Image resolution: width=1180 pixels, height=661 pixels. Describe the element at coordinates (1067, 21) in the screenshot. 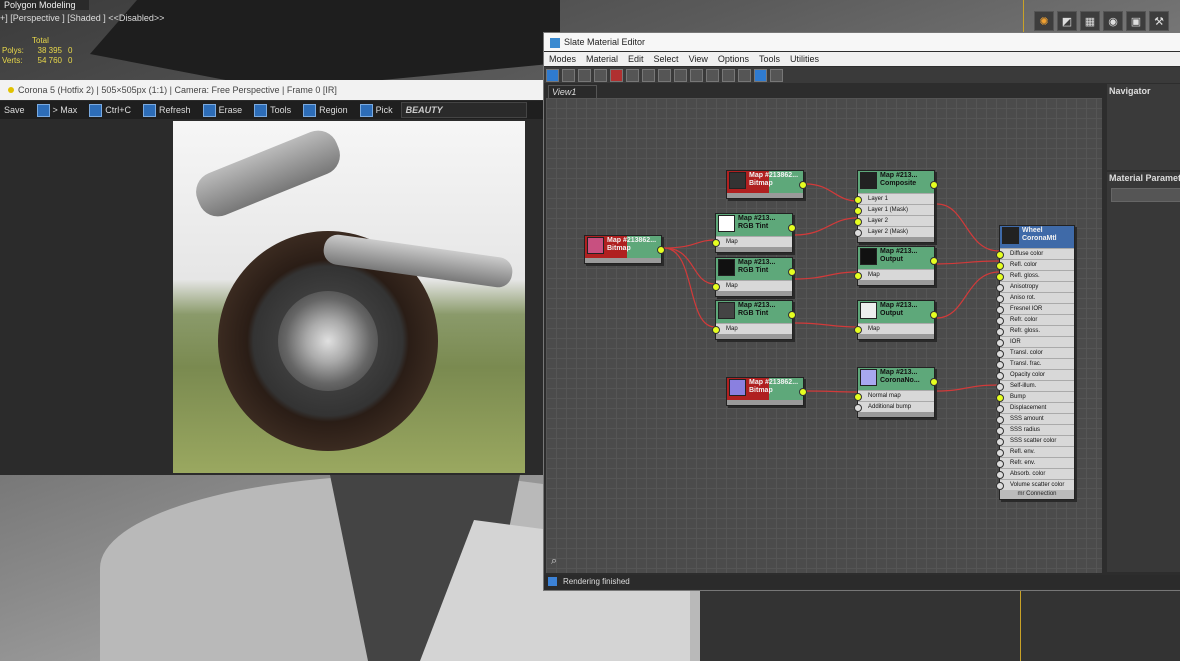

I see `curve-editor-icon: ◩` at that location.